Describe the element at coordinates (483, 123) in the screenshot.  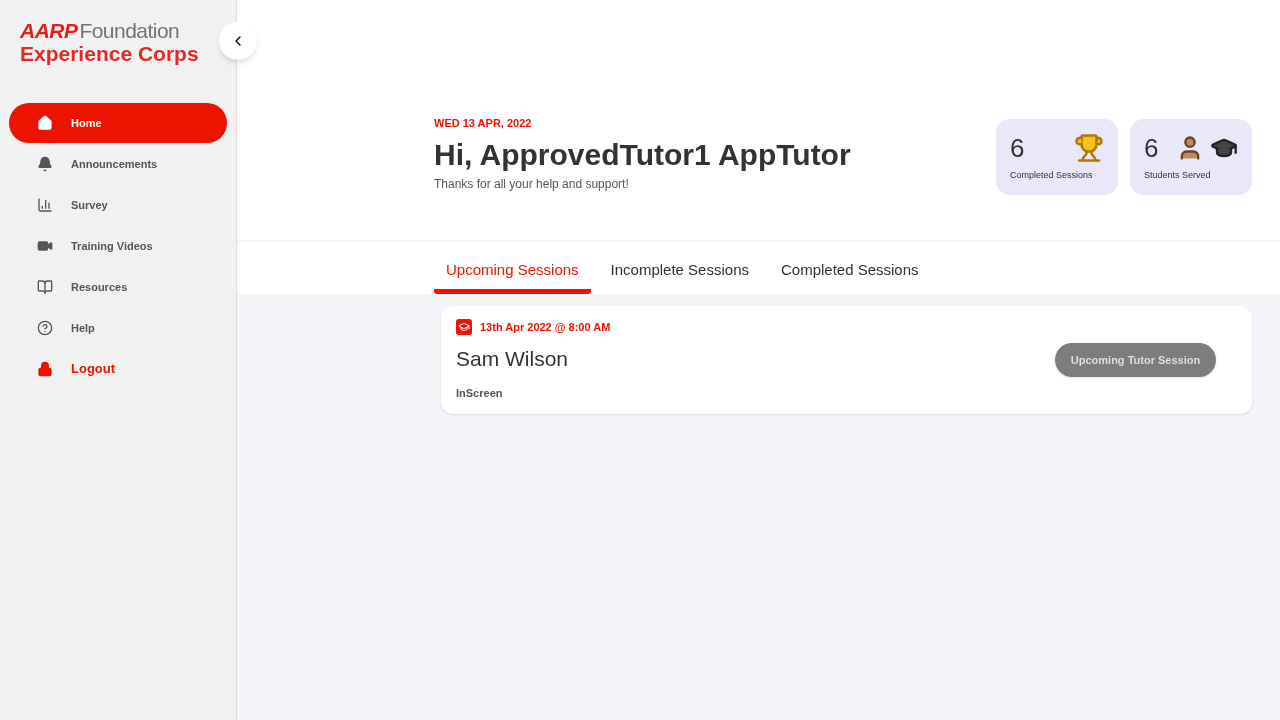
I see `date-text: WED 13 APR, 2022` at that location.